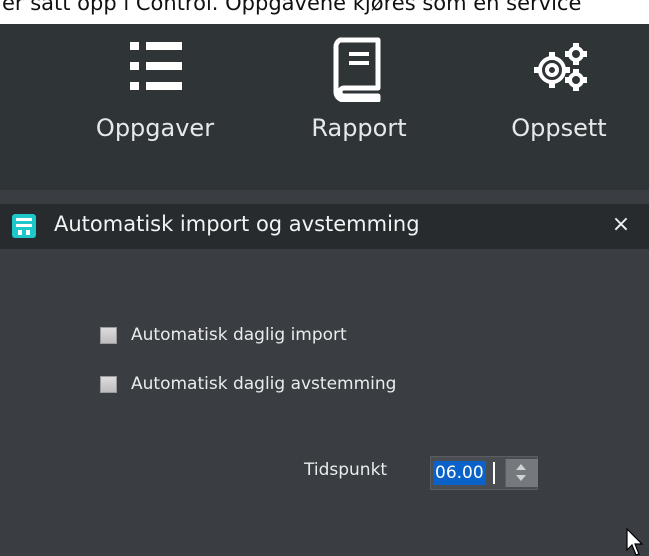 The height and width of the screenshot is (556, 649). I want to click on time-value: 06.00, so click(459, 473).